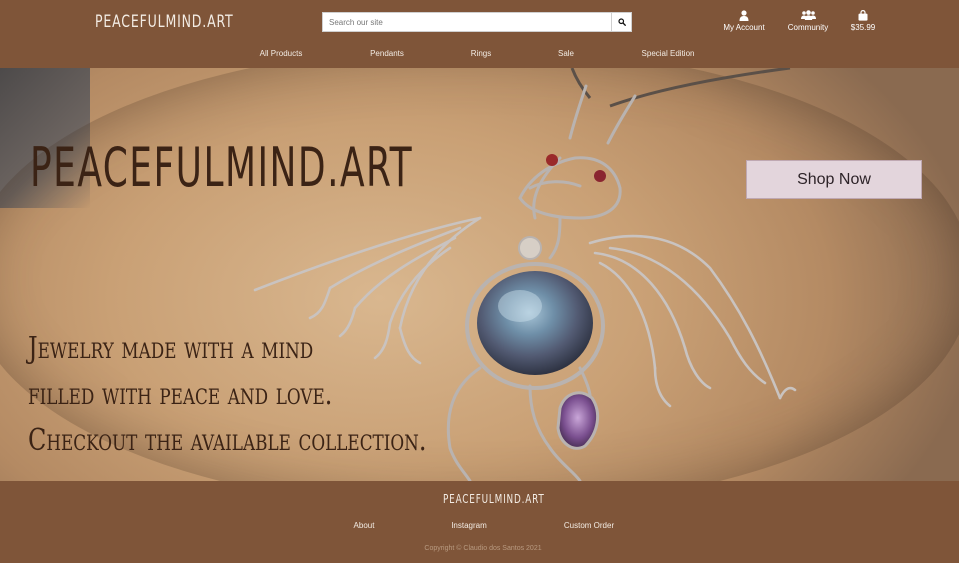  Describe the element at coordinates (281, 53) in the screenshot. I see `nav-all-products: All Products` at that location.